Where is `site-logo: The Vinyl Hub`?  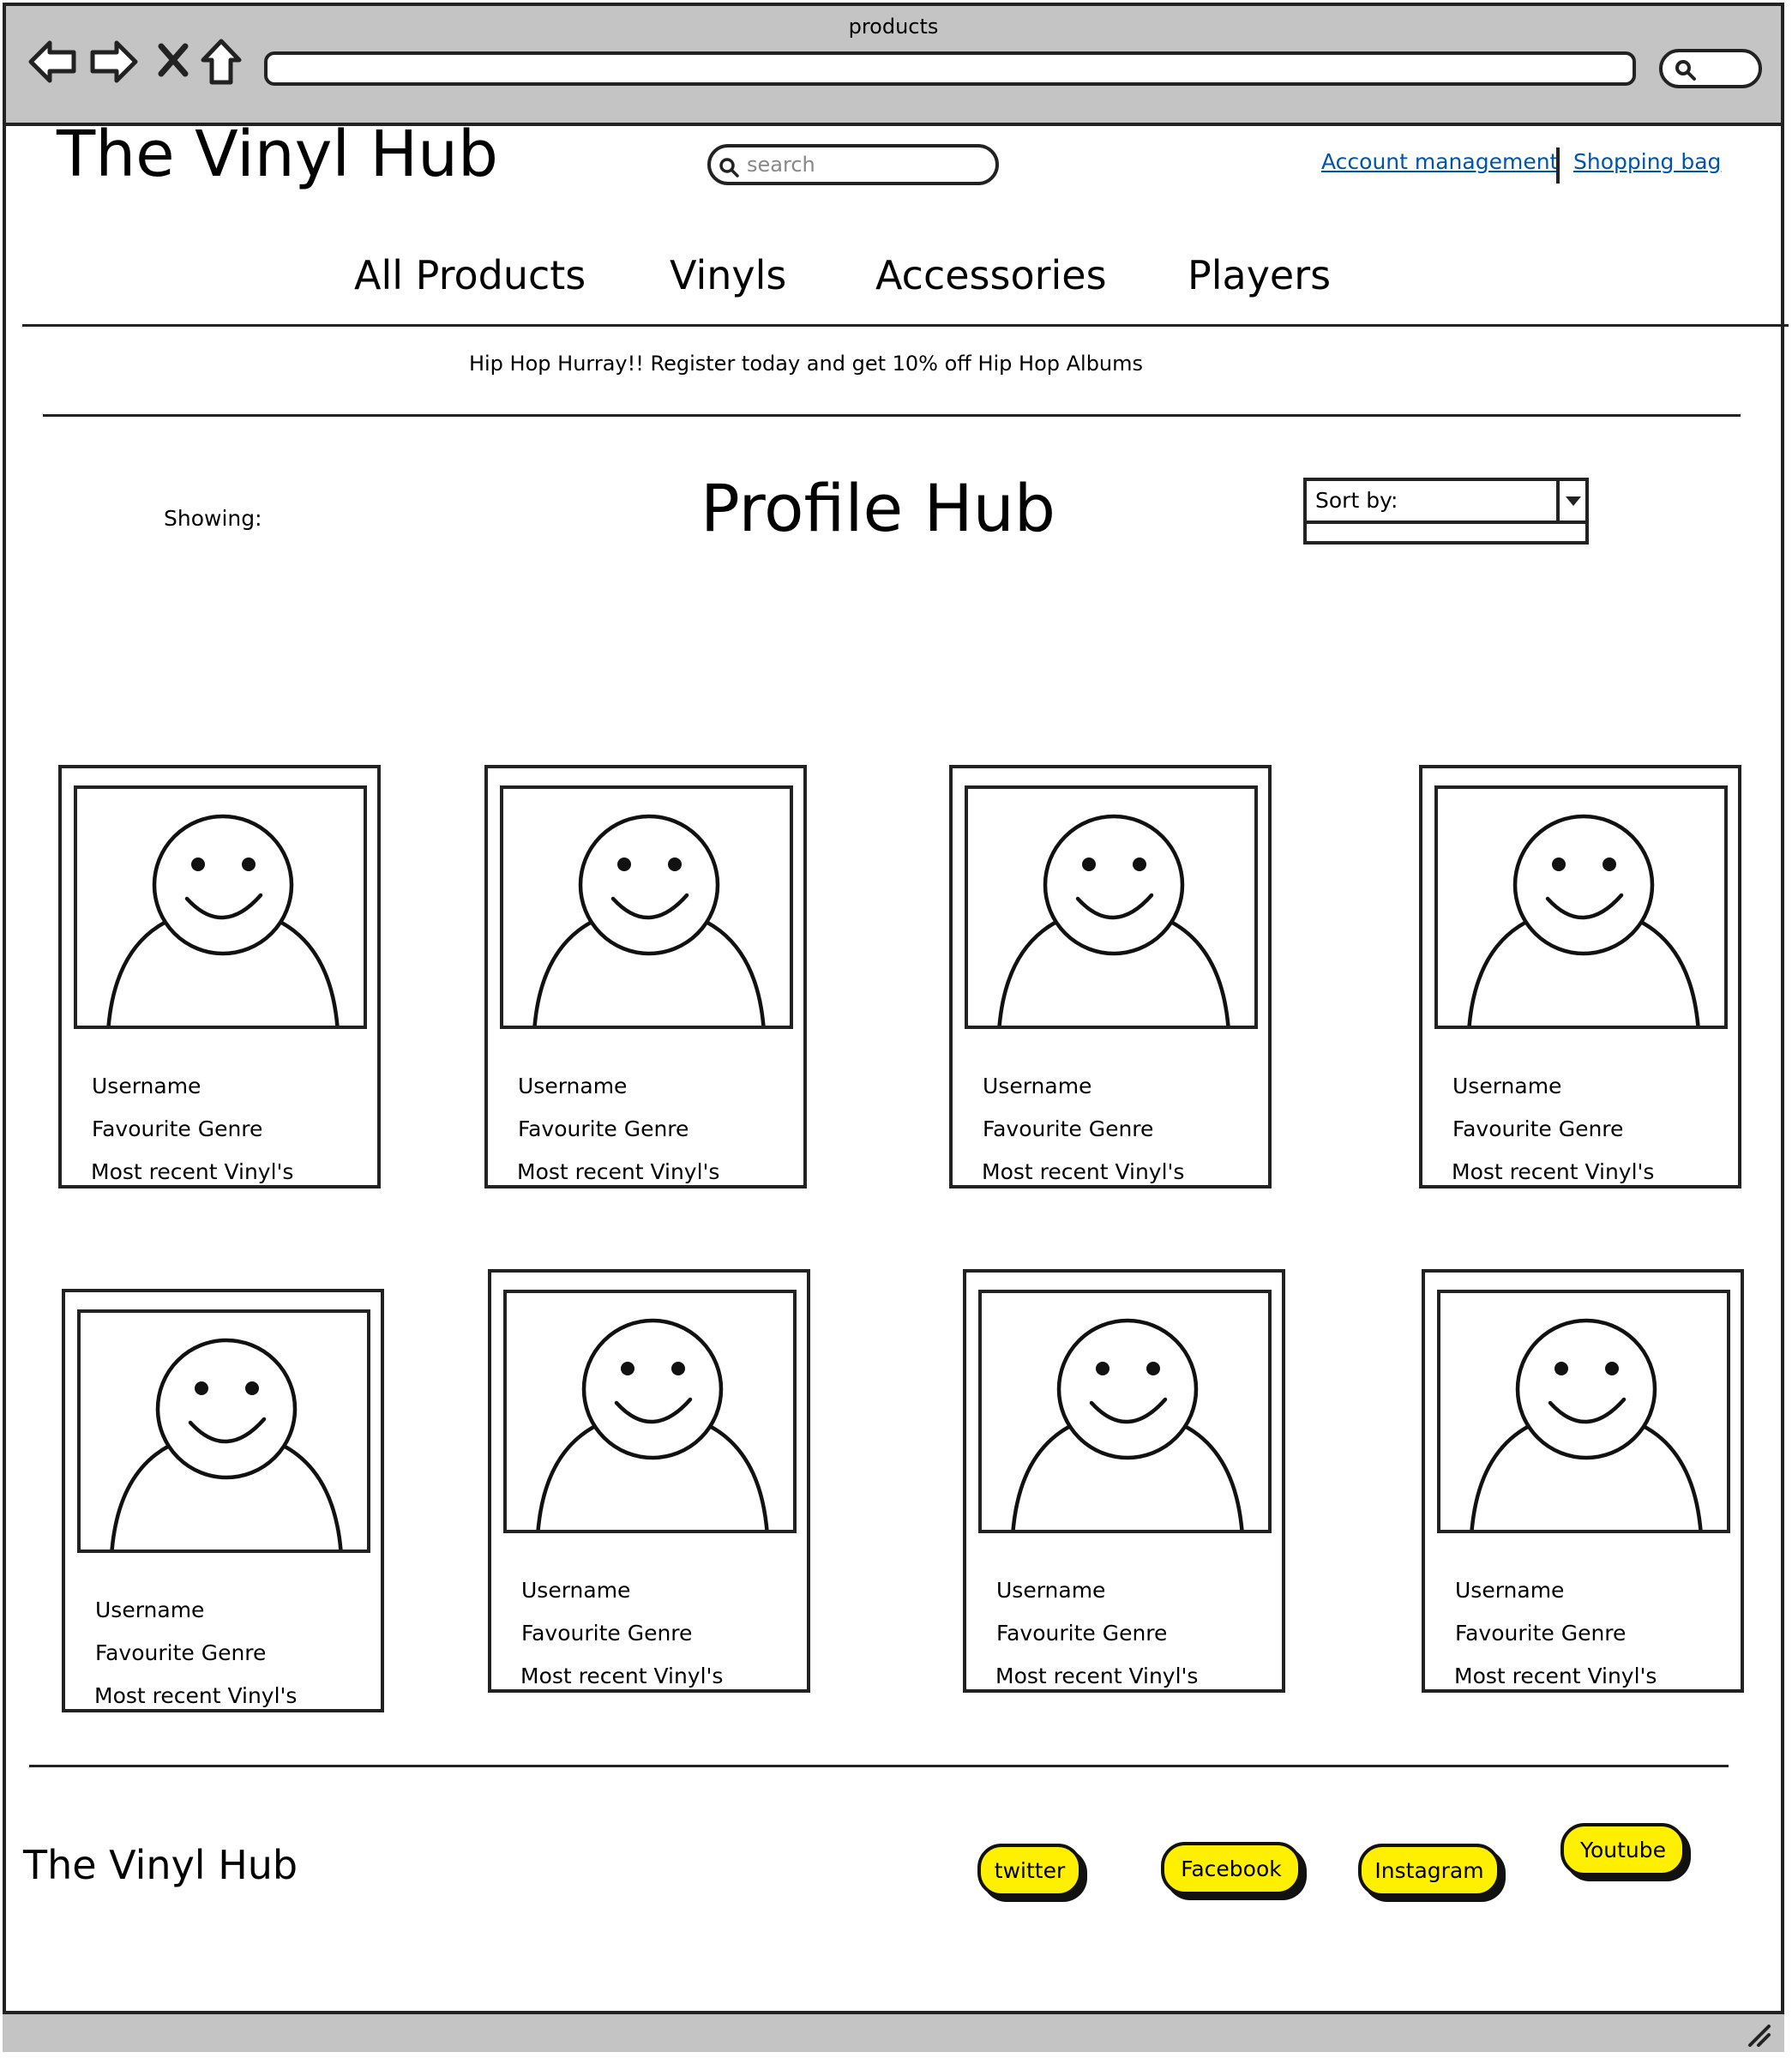
site-logo: The Vinyl Hub is located at coordinates (277, 155).